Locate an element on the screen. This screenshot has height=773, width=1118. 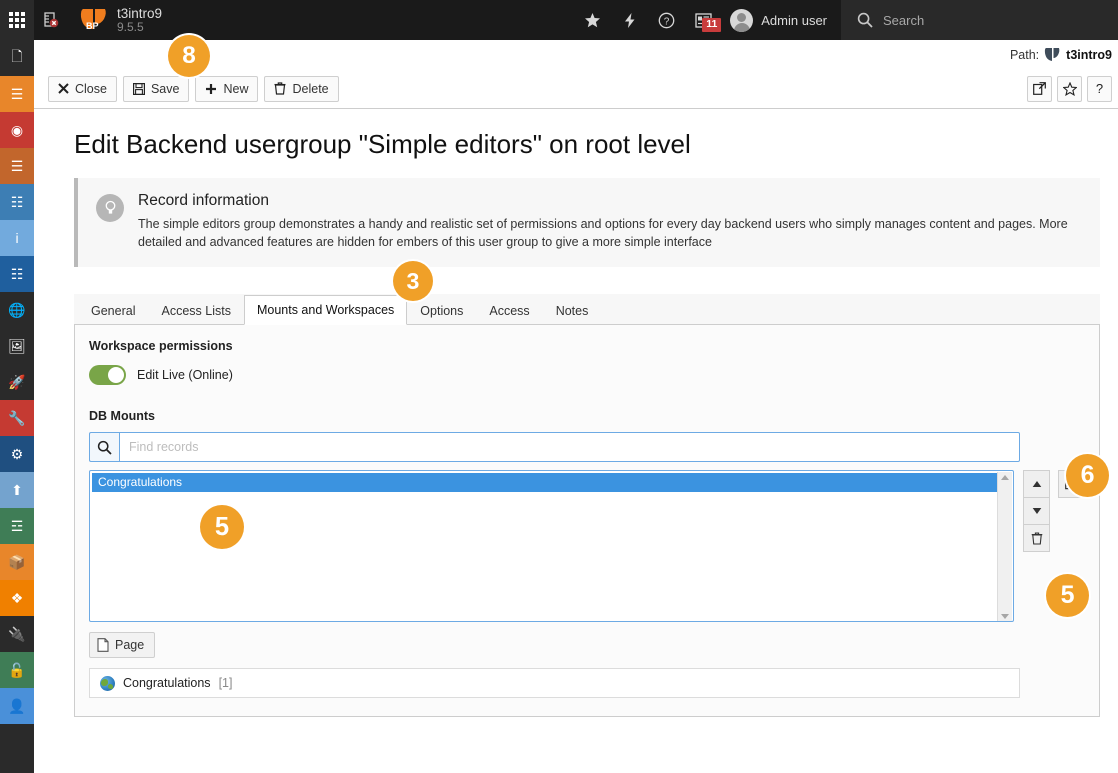
sidebar-item-view: ◉ is located at coordinates (17, 130).